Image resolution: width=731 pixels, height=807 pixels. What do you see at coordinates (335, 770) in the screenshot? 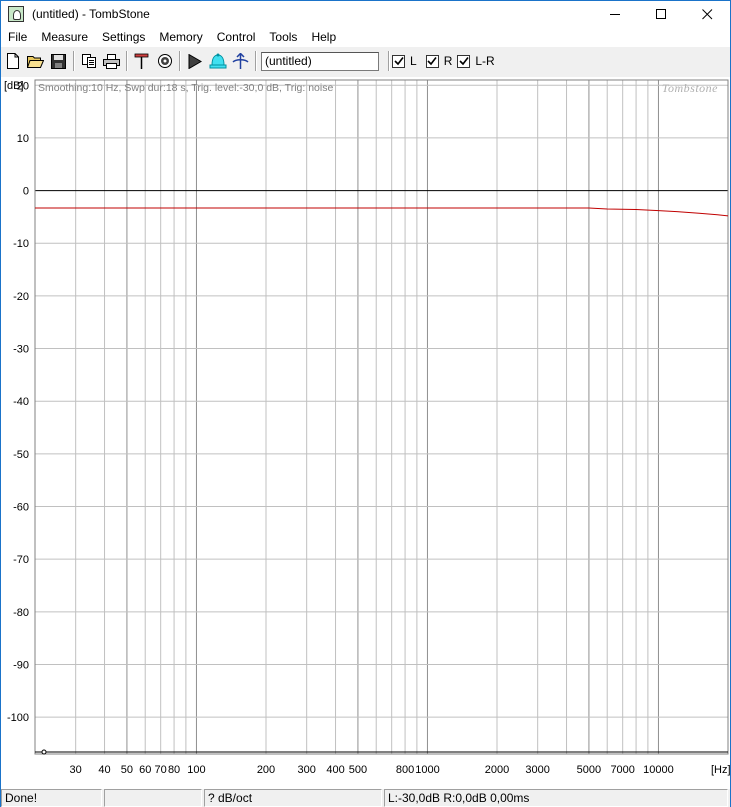
I see `x-tick-label: 400` at bounding box center [335, 770].